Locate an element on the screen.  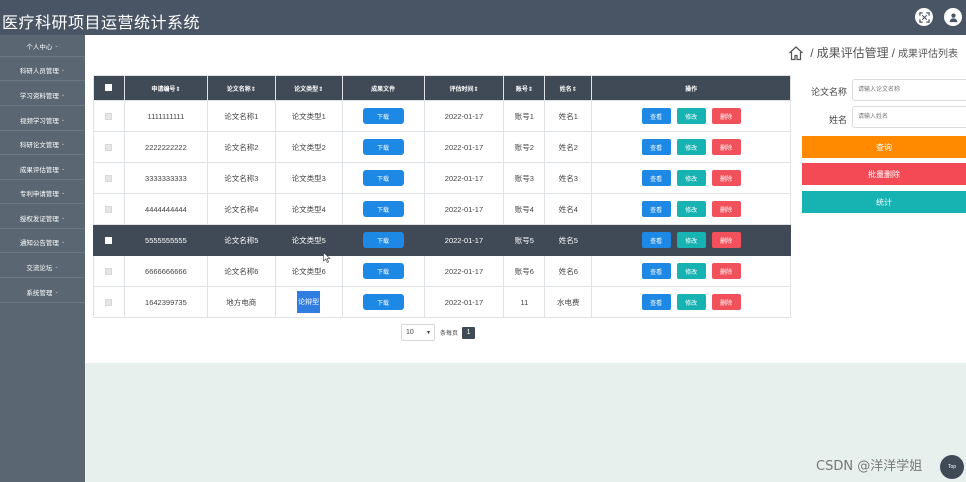
batch-delete-button: 批量删除 is located at coordinates (884, 174).